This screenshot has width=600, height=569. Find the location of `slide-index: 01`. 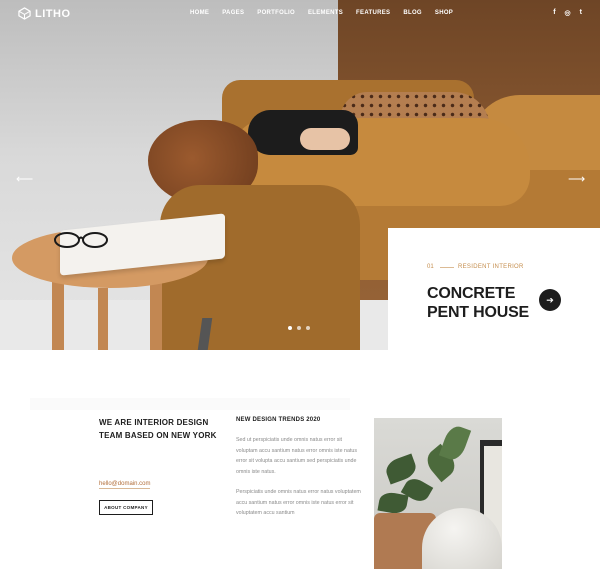

slide-index: 01 is located at coordinates (430, 267).